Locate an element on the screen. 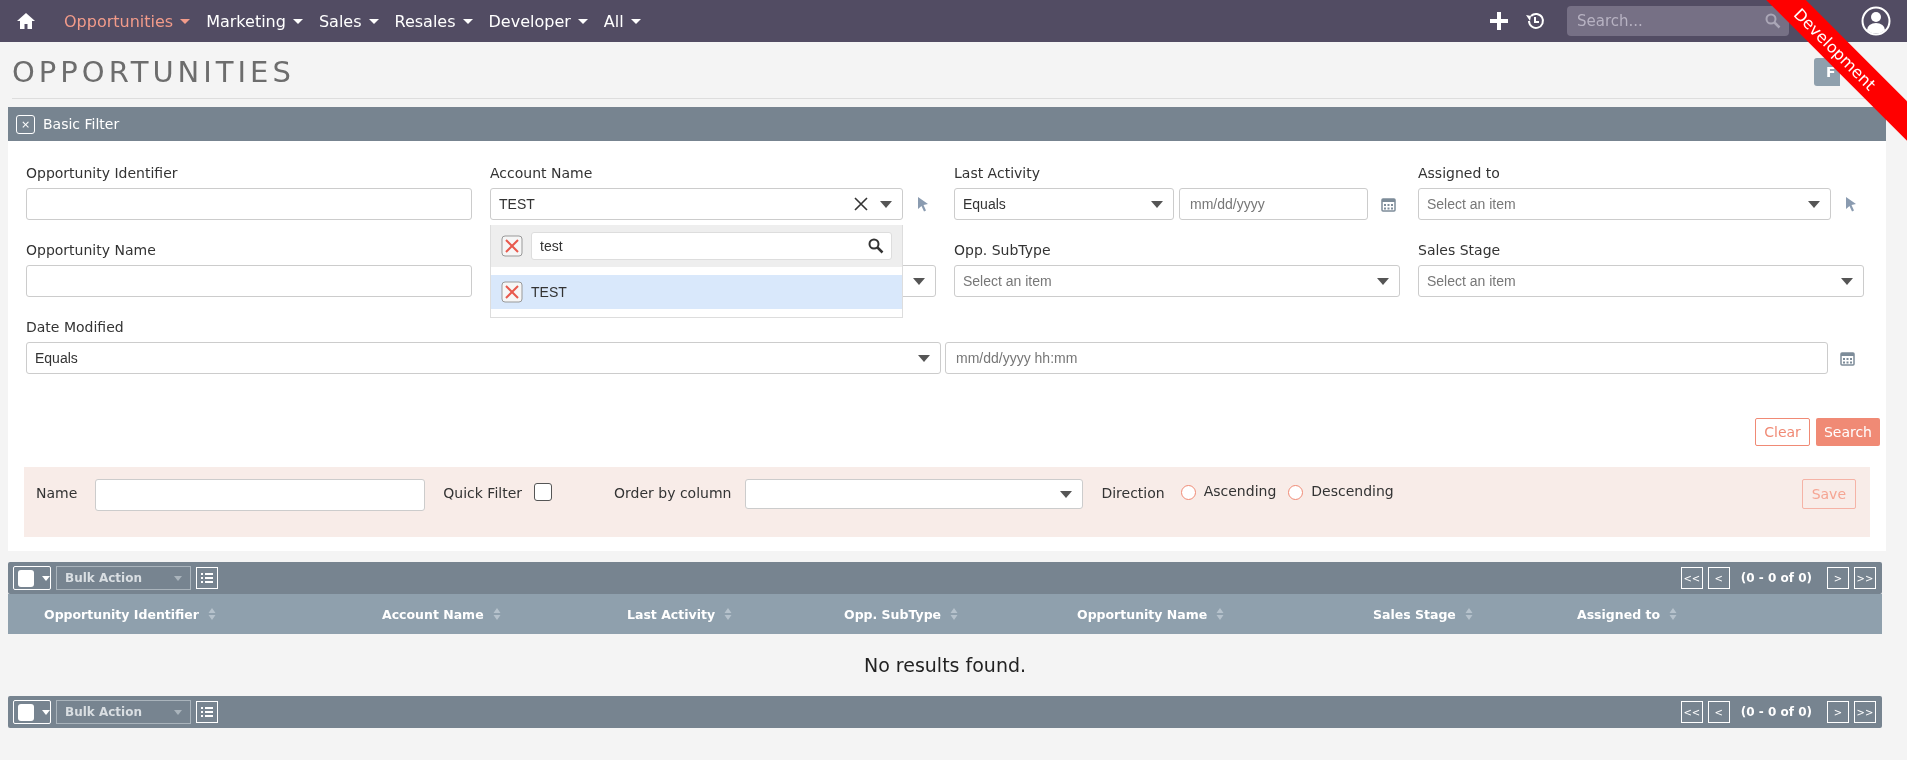  radio-label: Descending is located at coordinates (1352, 491).